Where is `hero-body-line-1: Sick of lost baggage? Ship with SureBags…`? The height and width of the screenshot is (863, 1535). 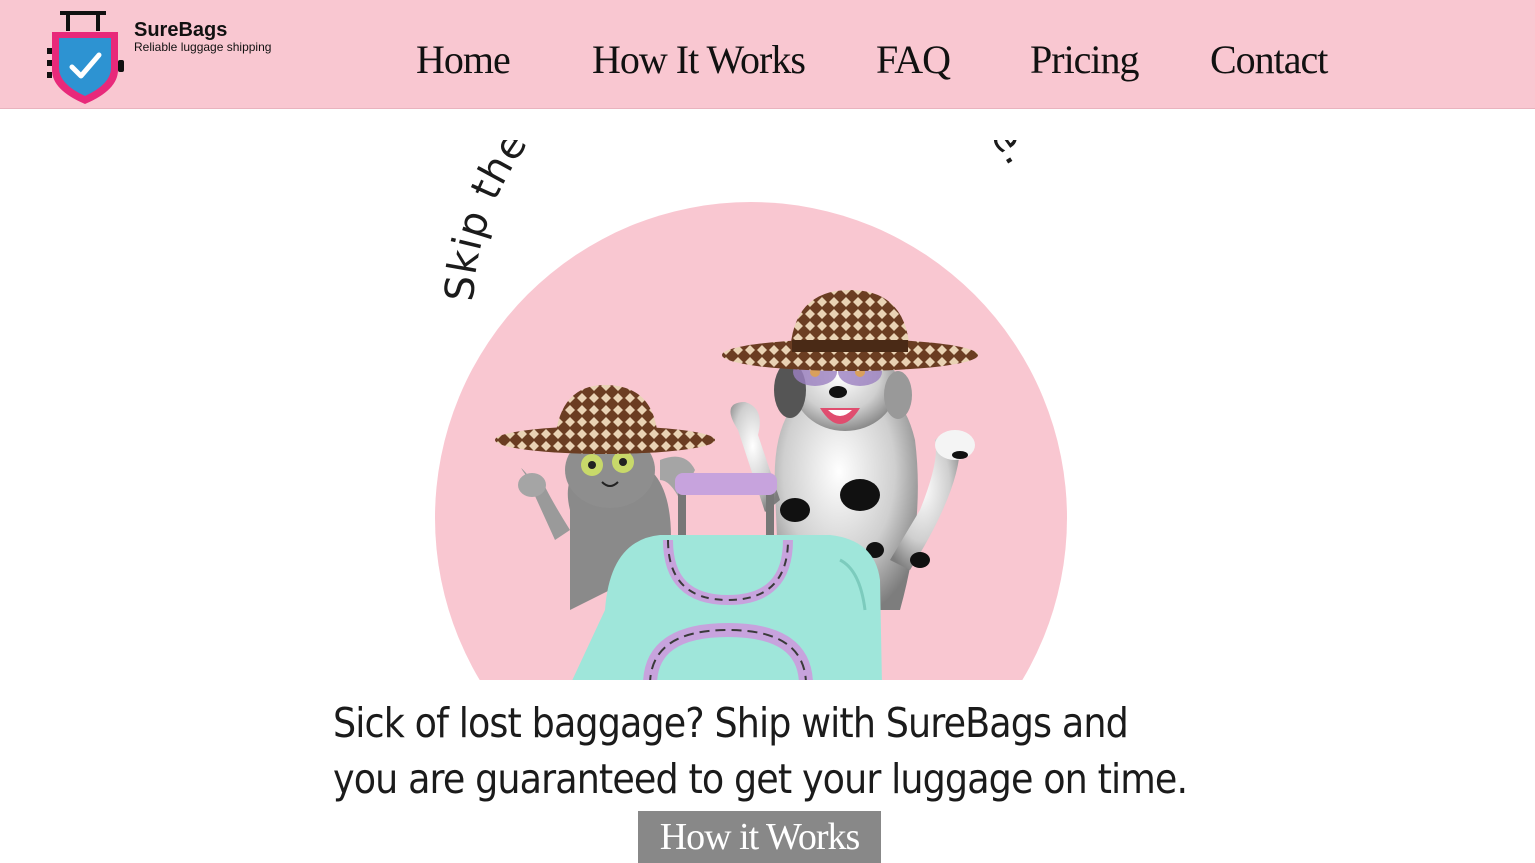 hero-body-line-1: Sick of lost baggage? Ship with SureBags… is located at coordinates (731, 723).